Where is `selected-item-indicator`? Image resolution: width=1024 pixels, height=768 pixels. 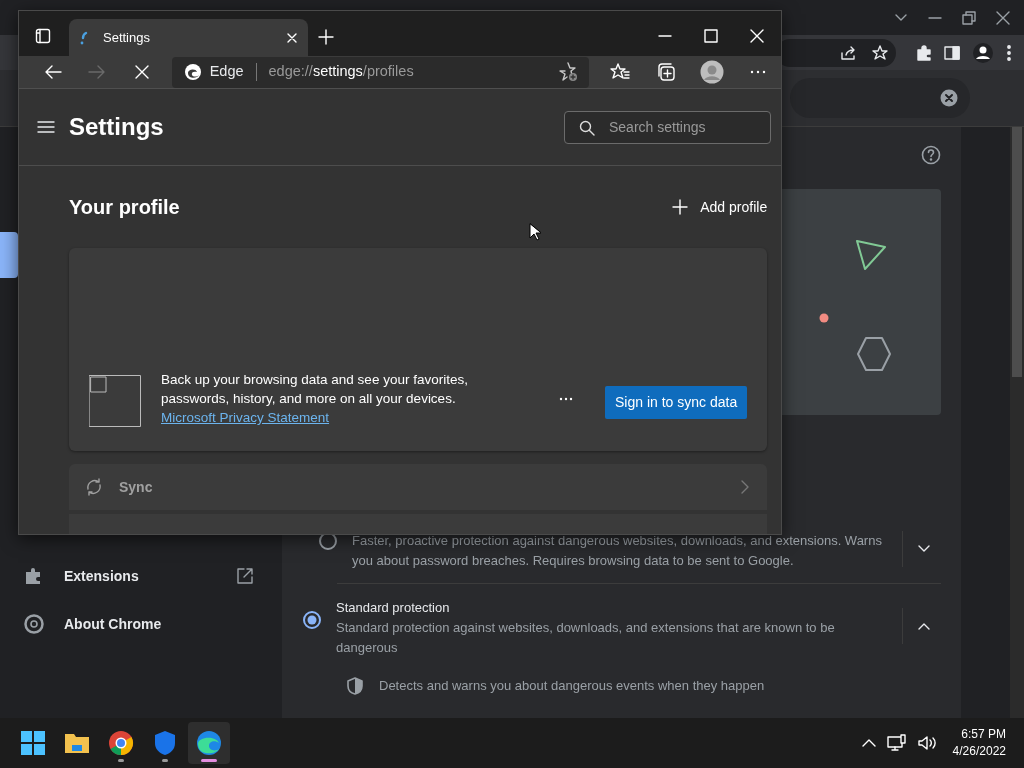
selected-item-indicator is located at coordinates (9, 255).